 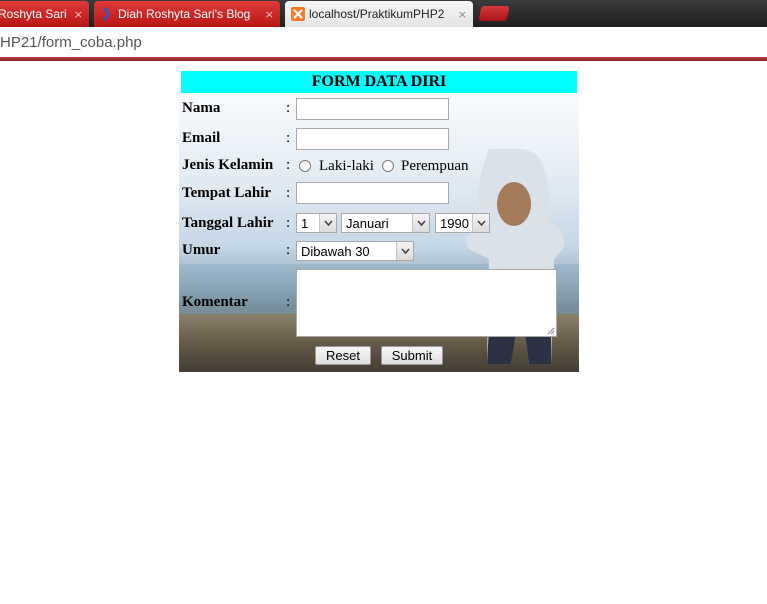 What do you see at coordinates (335, 251) in the screenshot?
I see `umur-select-value: Dibawah 30` at bounding box center [335, 251].